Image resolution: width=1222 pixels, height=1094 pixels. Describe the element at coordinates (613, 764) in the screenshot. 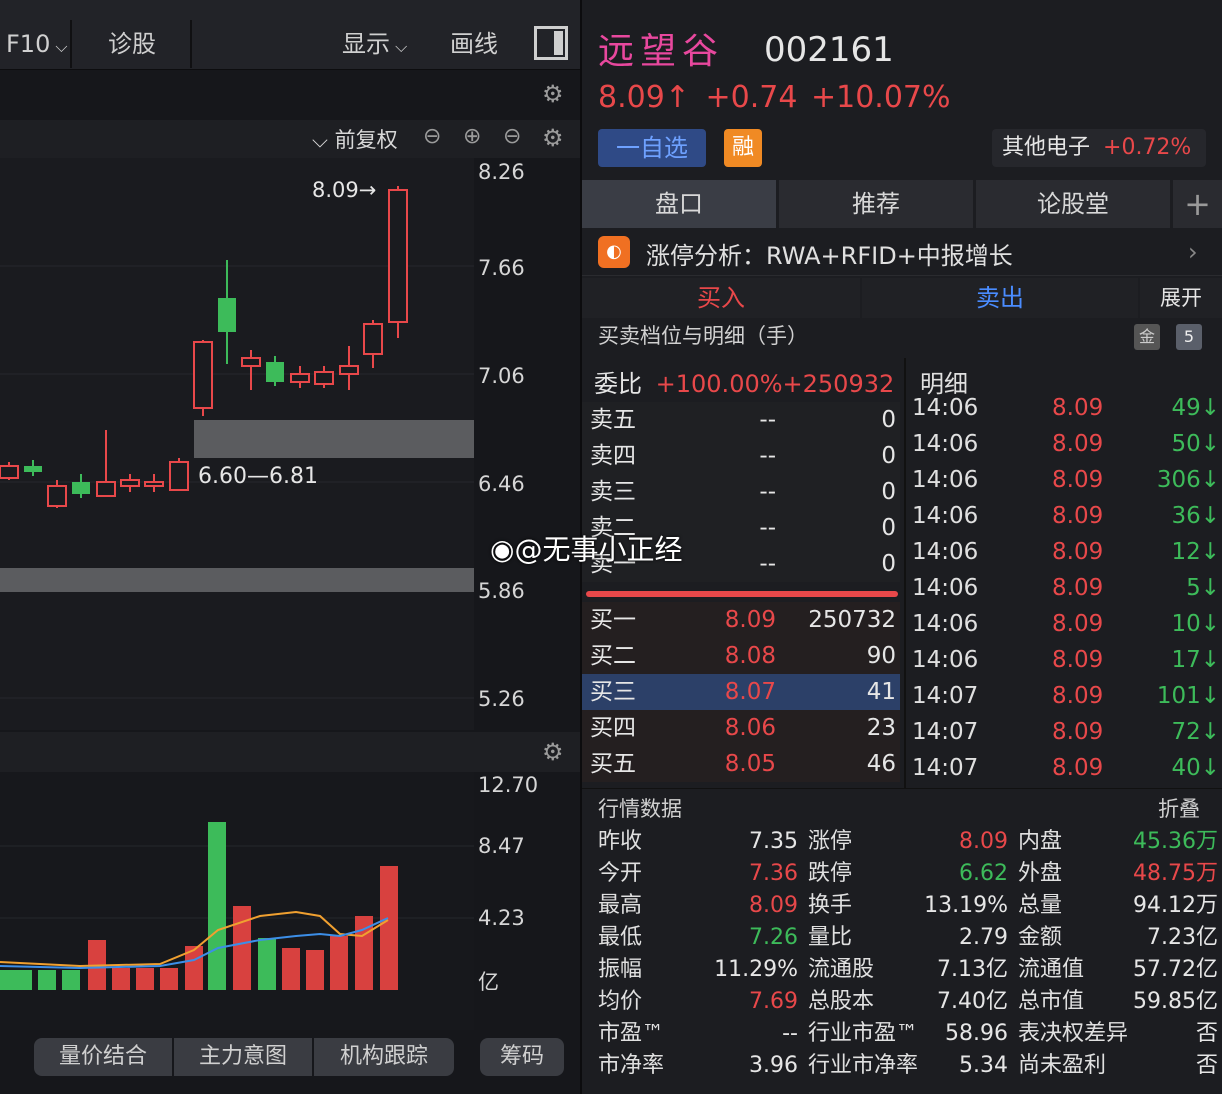

I see `bid-level-label: 买五` at that location.